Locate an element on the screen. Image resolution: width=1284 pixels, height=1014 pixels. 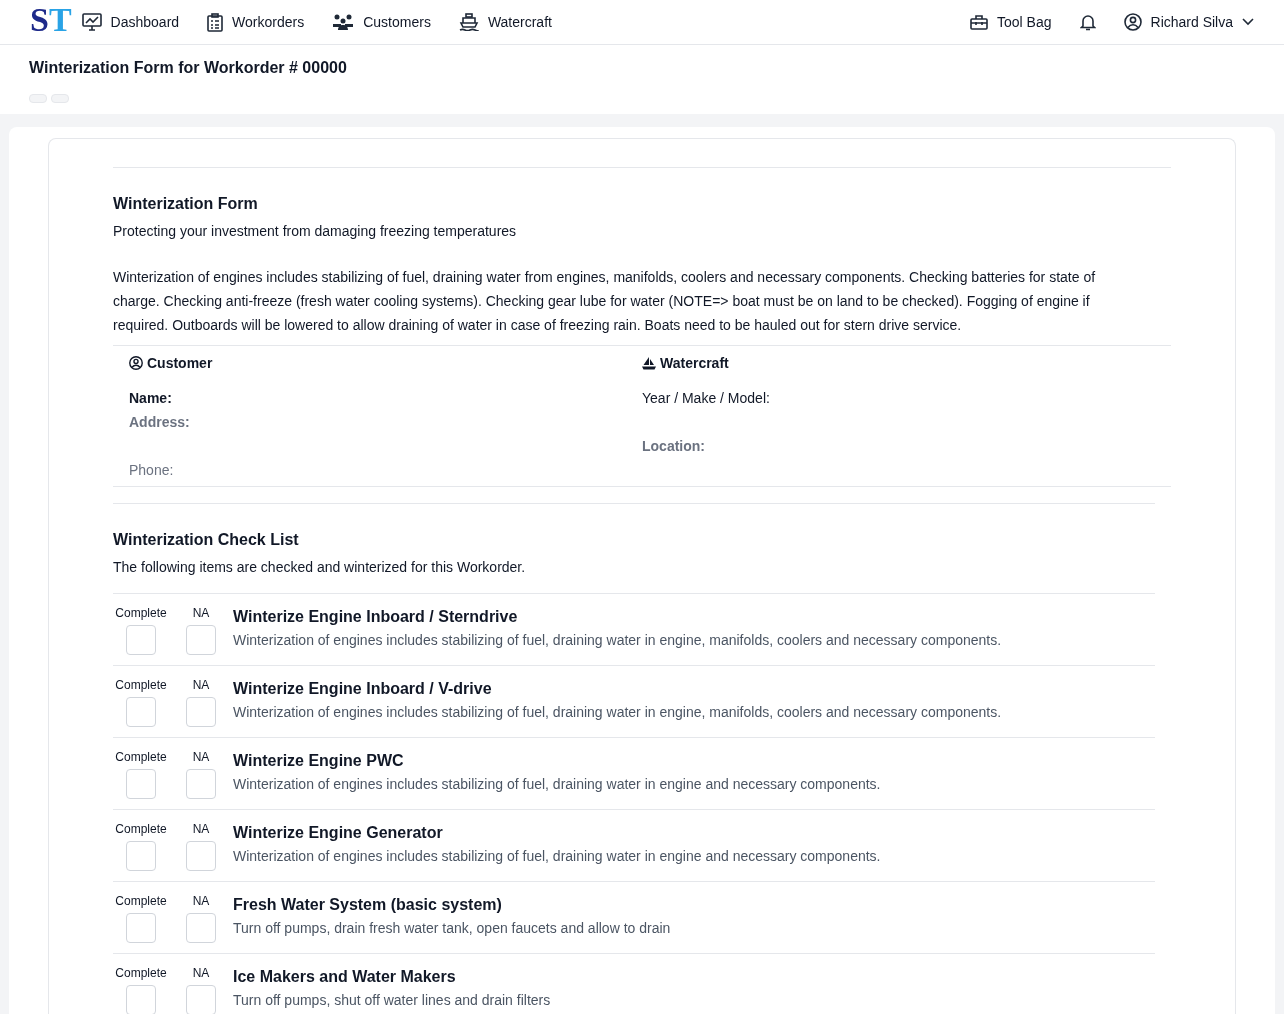
form-subtitle: Protecting your investment from damaging freezing temperatures is located at coordinates (315, 231).